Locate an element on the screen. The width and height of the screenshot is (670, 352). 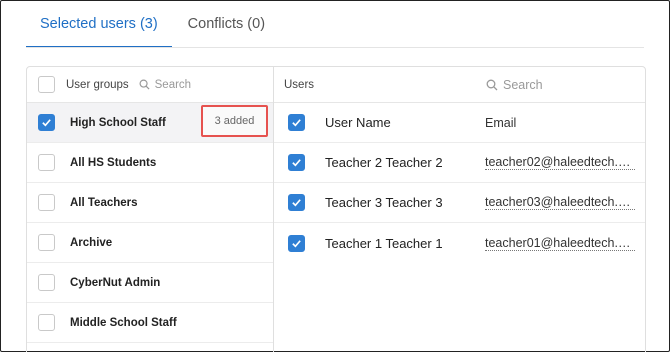
users-column-header: User Name Email is located at coordinates (459, 123).